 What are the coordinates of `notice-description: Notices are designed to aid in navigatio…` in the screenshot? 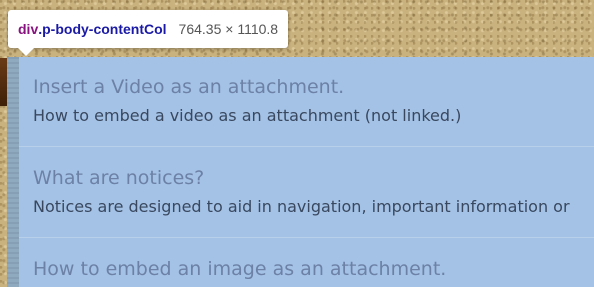 It's located at (301, 206).